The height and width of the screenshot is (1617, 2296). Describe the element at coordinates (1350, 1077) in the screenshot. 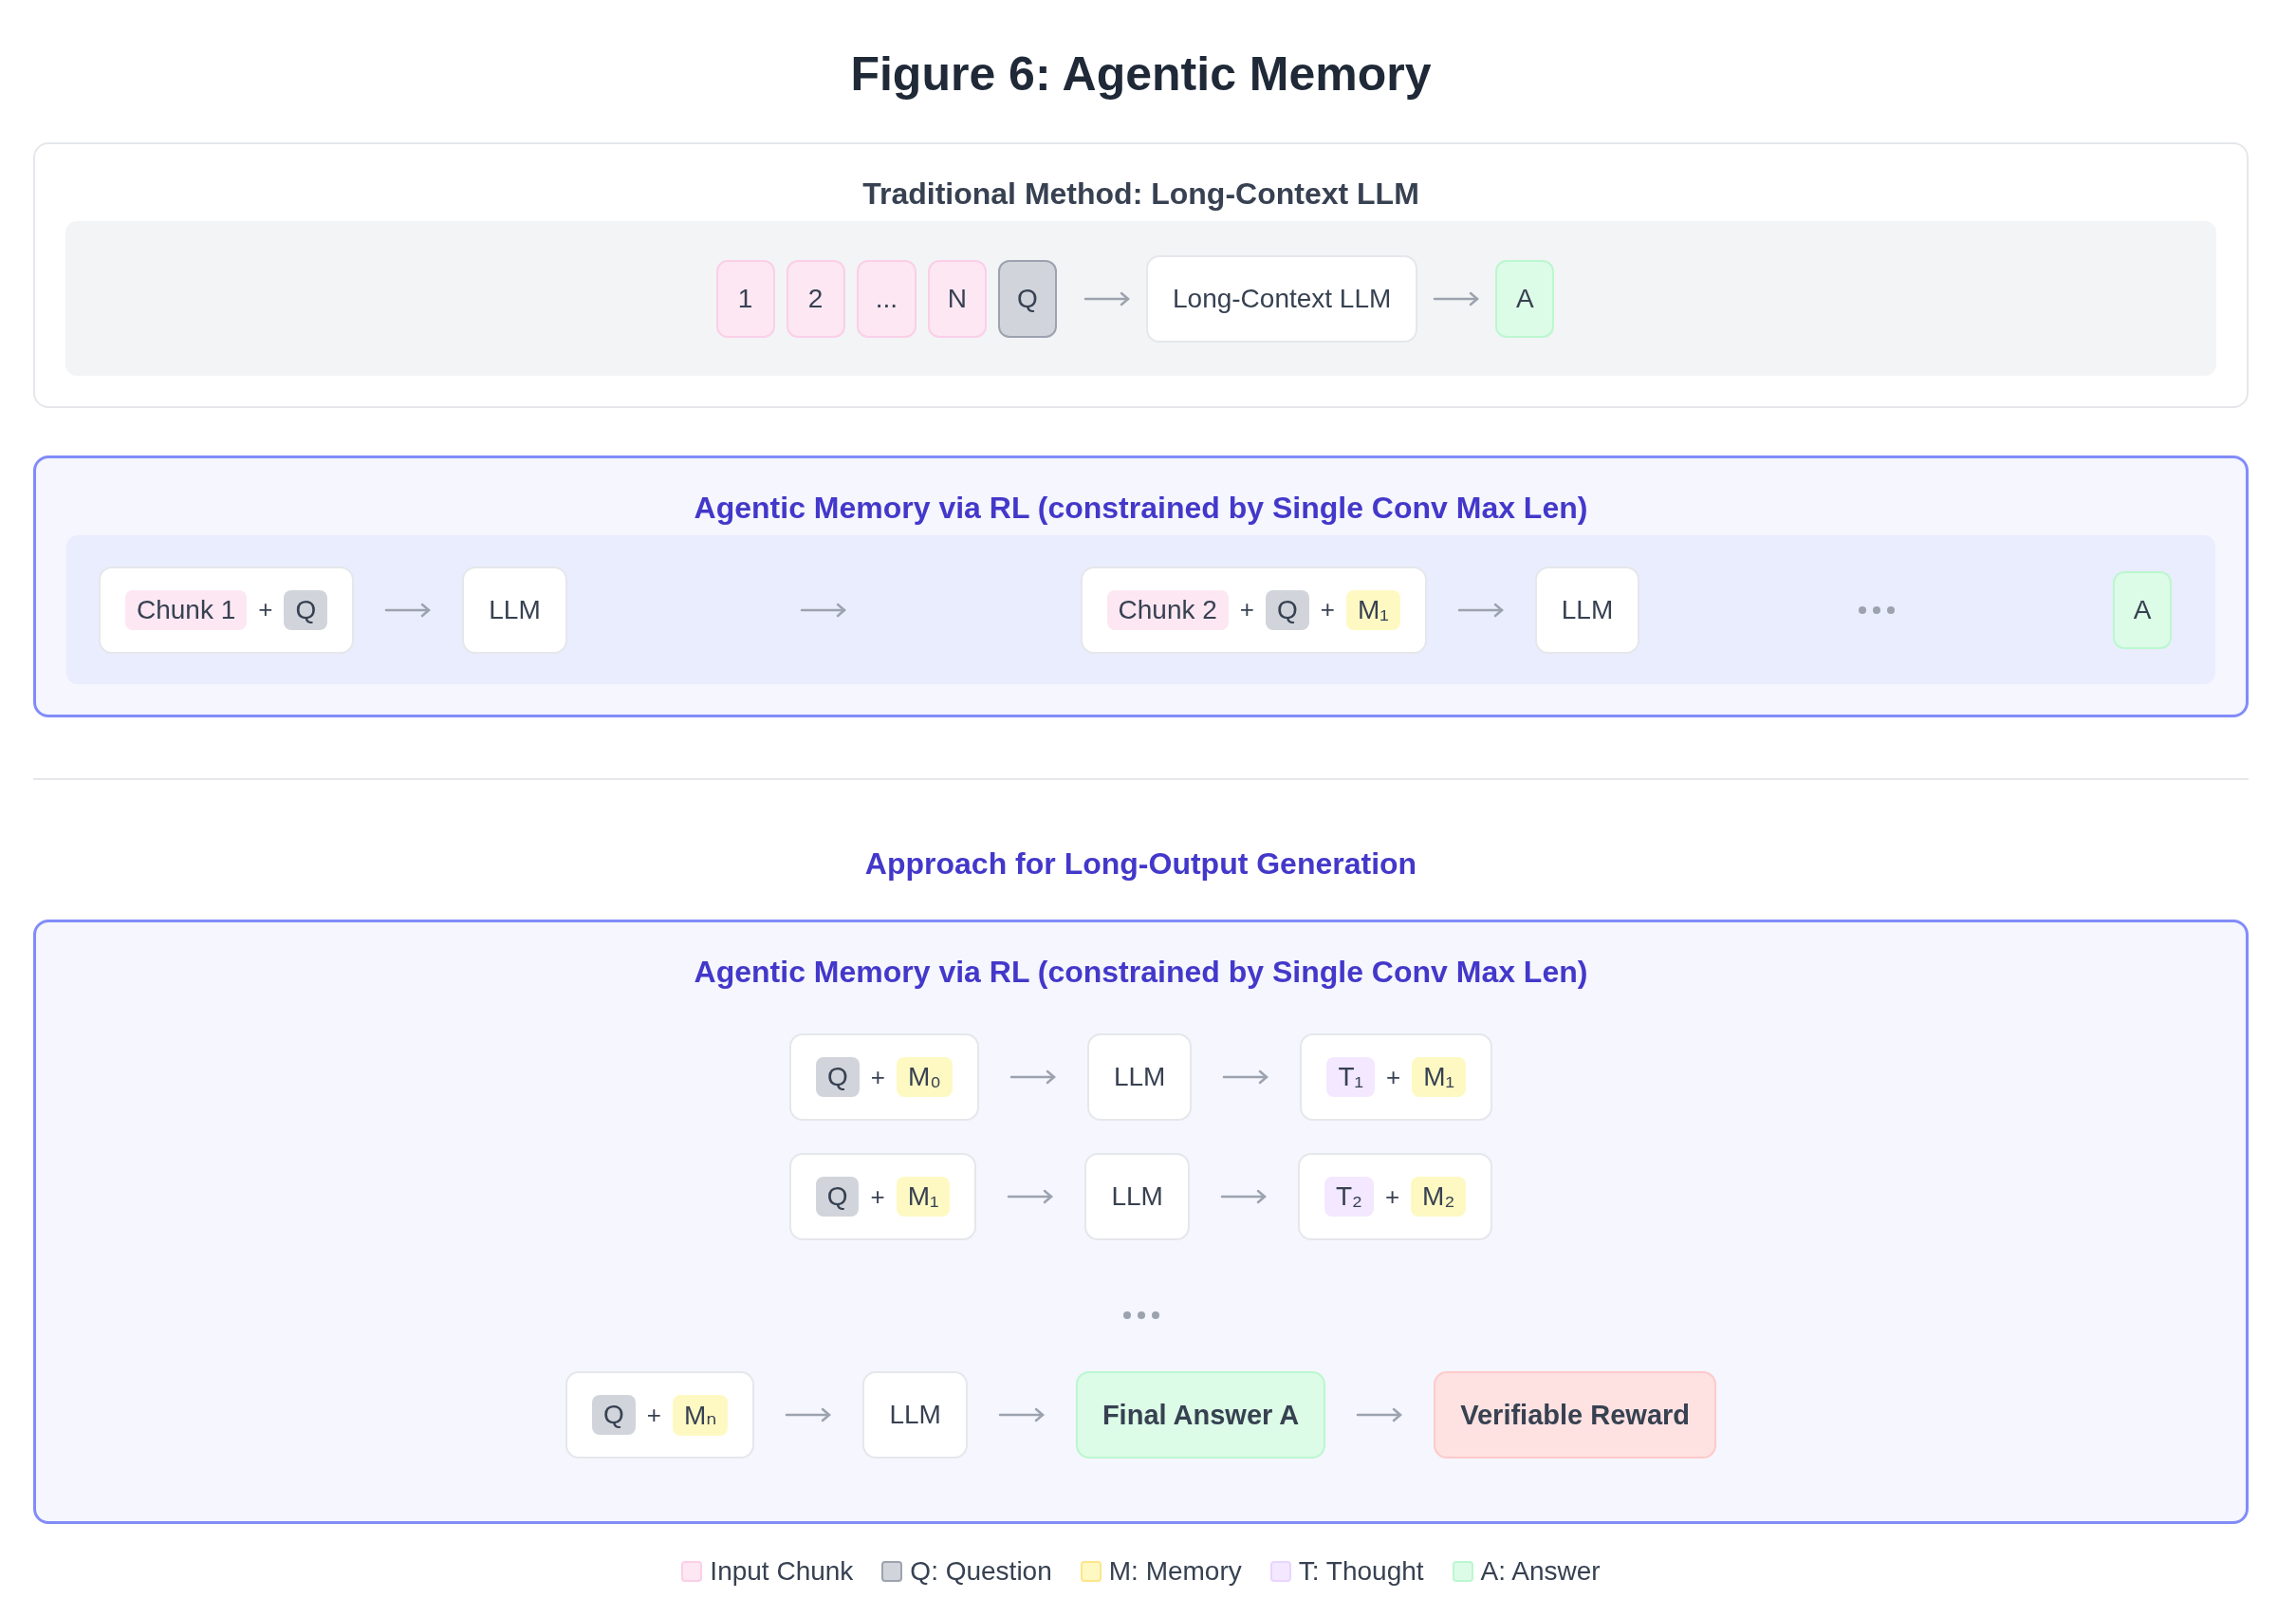

I see `thought-label: T₁` at that location.